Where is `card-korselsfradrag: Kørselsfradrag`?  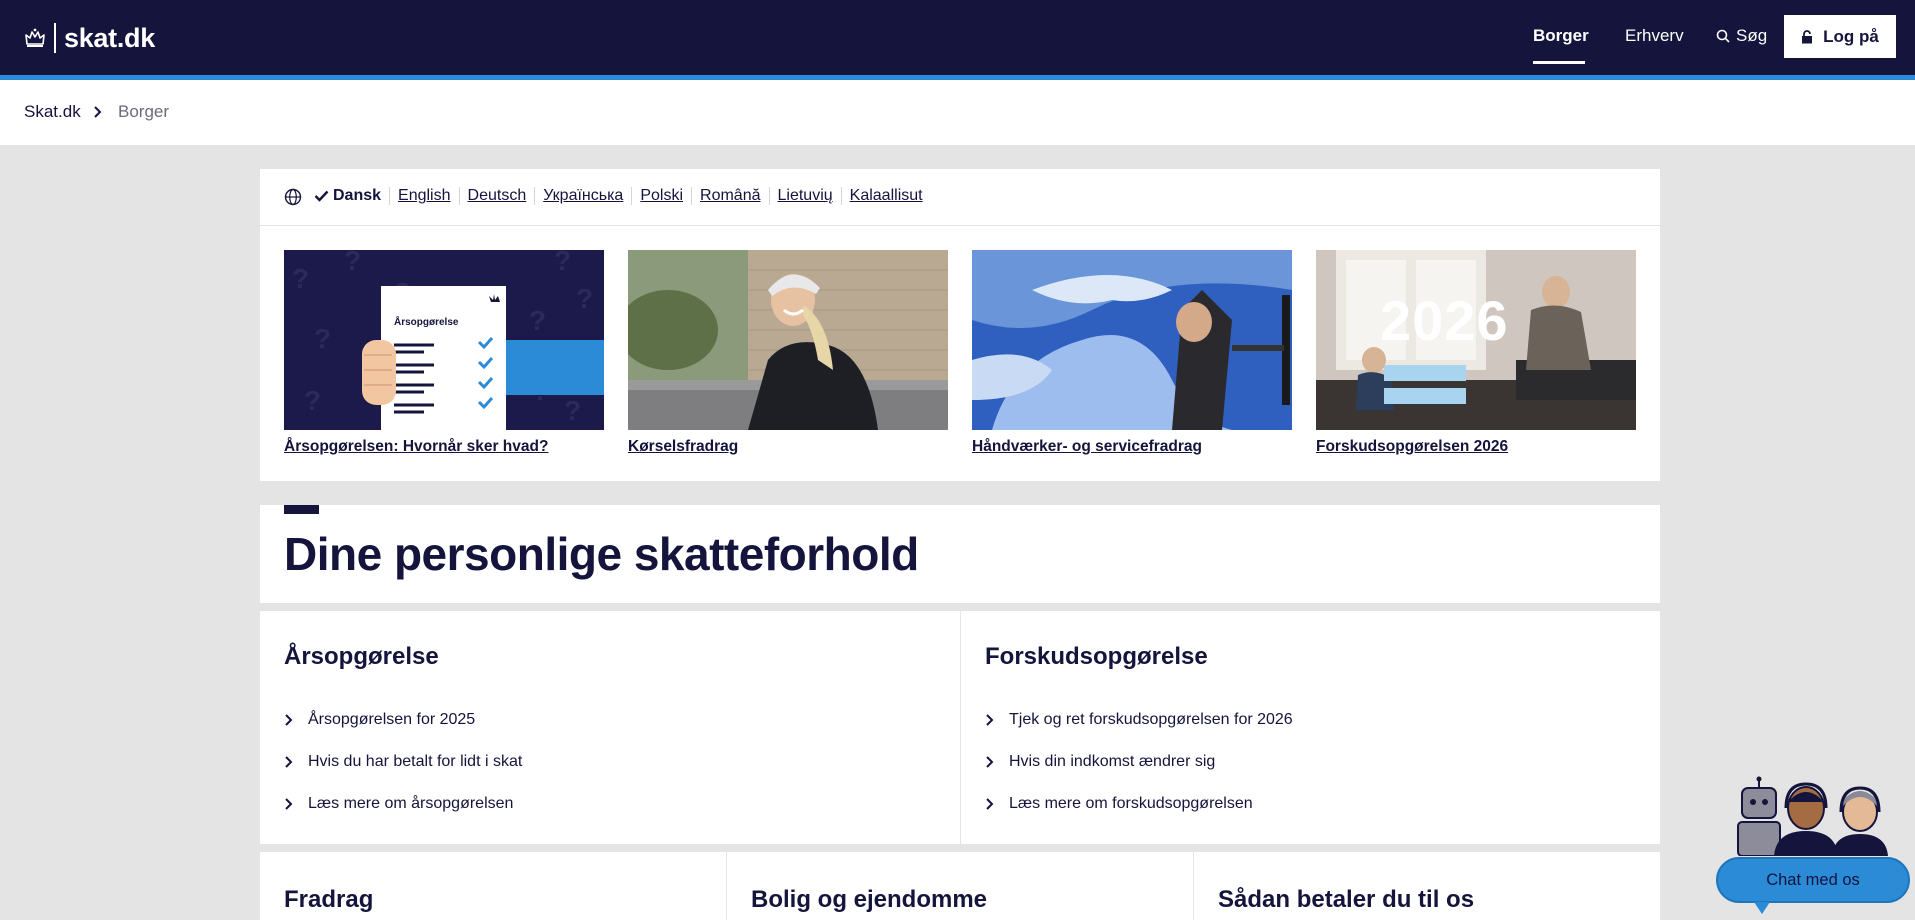 card-korselsfradrag: Kørselsfradrag is located at coordinates (788, 353).